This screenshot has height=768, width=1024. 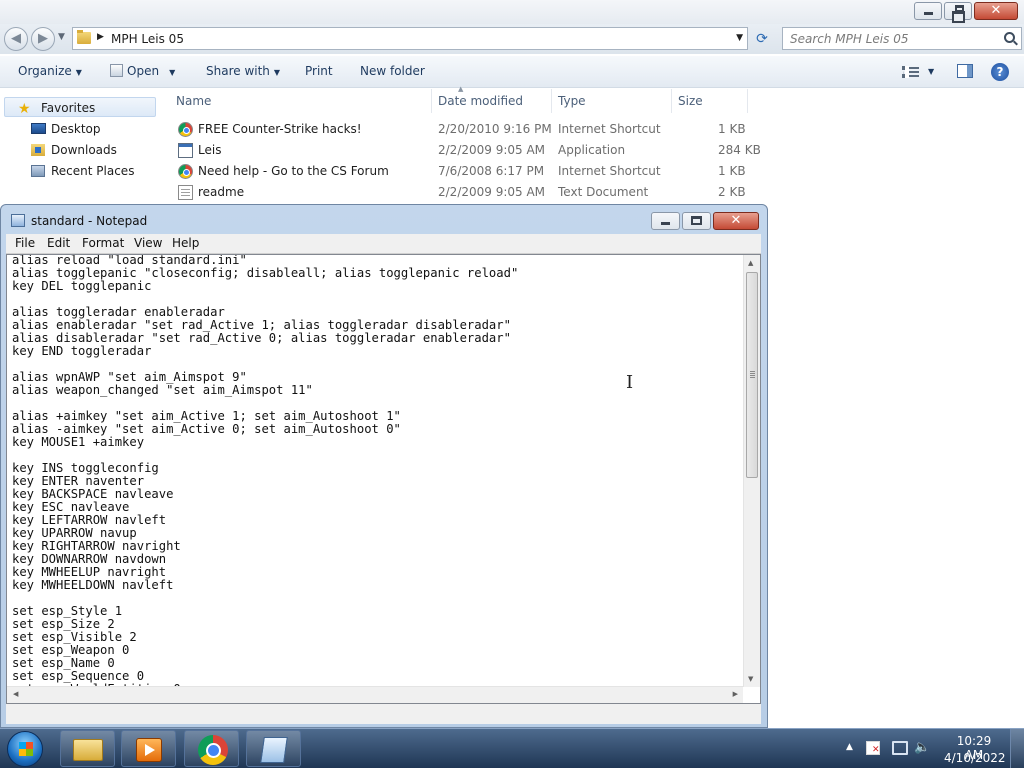 I want to click on minimize-icon, so click(x=665, y=223).